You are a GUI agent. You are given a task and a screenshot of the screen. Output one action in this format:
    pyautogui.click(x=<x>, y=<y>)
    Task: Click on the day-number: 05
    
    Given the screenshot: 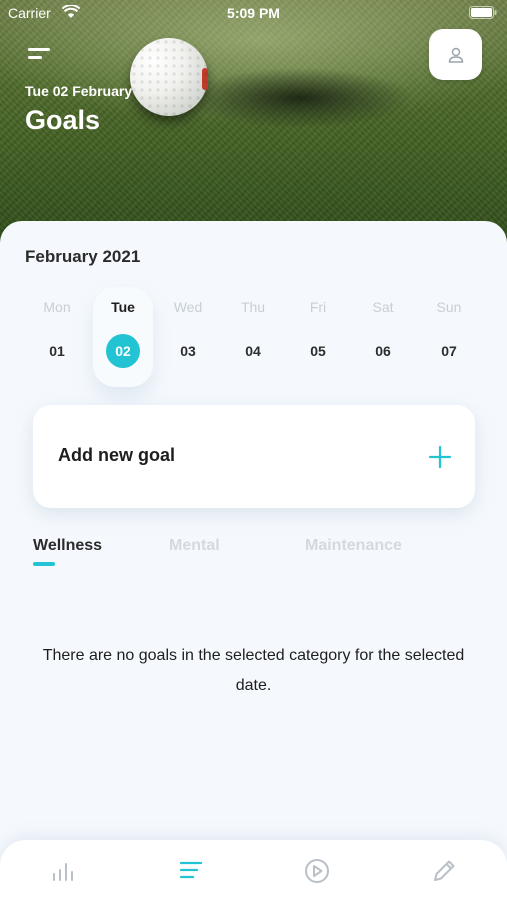 What is the action you would take?
    pyautogui.click(x=318, y=351)
    